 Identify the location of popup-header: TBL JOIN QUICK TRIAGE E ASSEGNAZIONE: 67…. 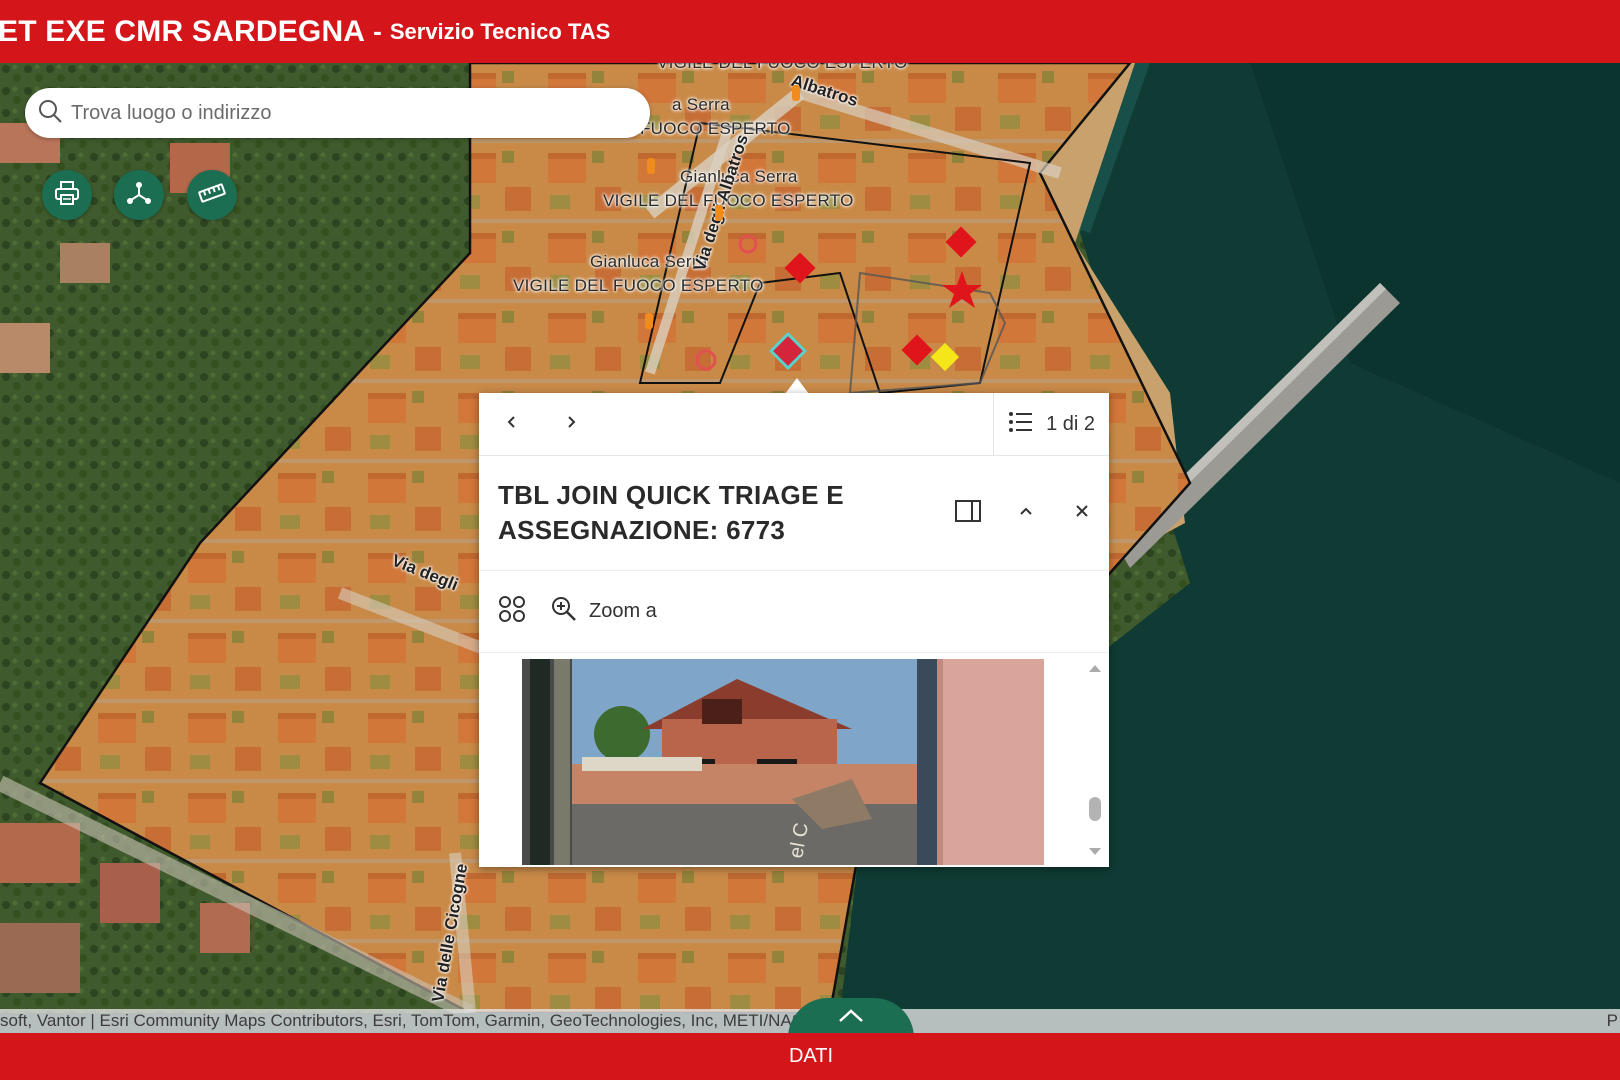
(794, 513).